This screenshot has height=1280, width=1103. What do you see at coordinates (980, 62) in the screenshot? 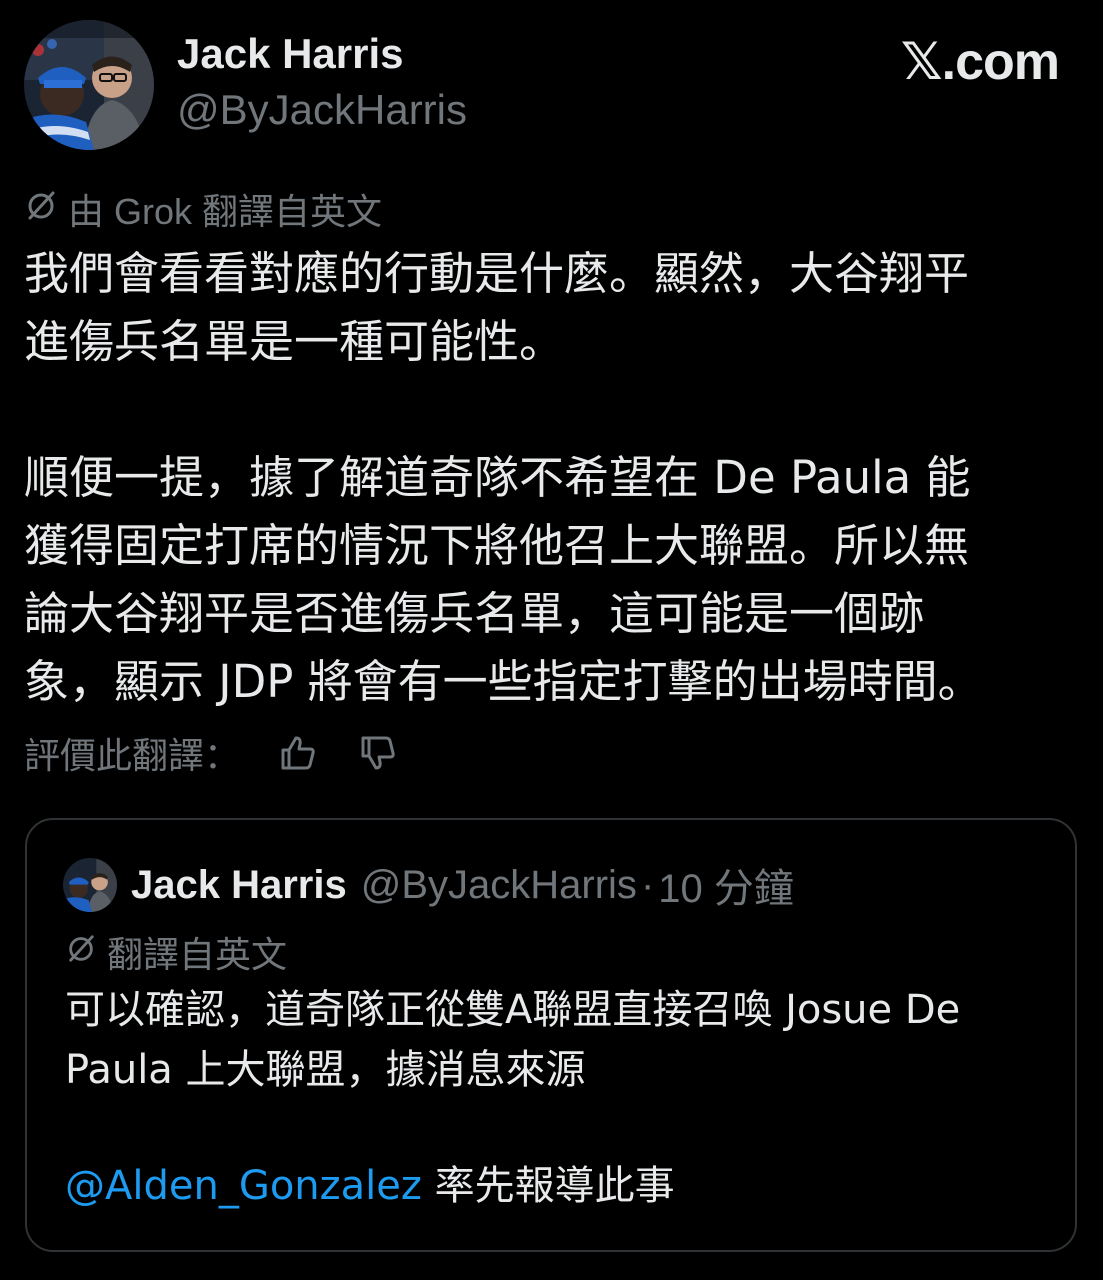
I see `x-logo: 𝕏.com` at bounding box center [980, 62].